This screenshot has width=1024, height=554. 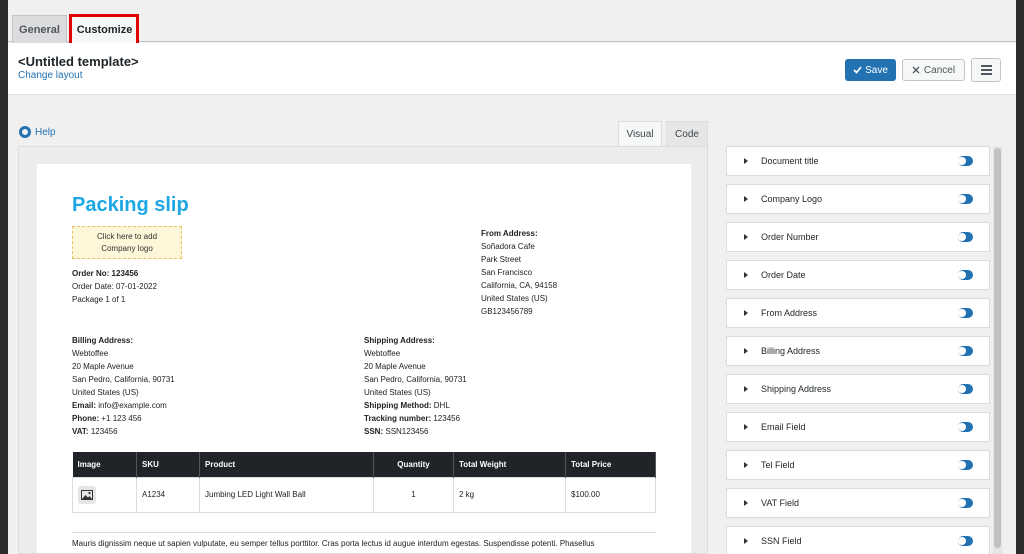 What do you see at coordinates (39, 29) in the screenshot?
I see `tab-general: General` at bounding box center [39, 29].